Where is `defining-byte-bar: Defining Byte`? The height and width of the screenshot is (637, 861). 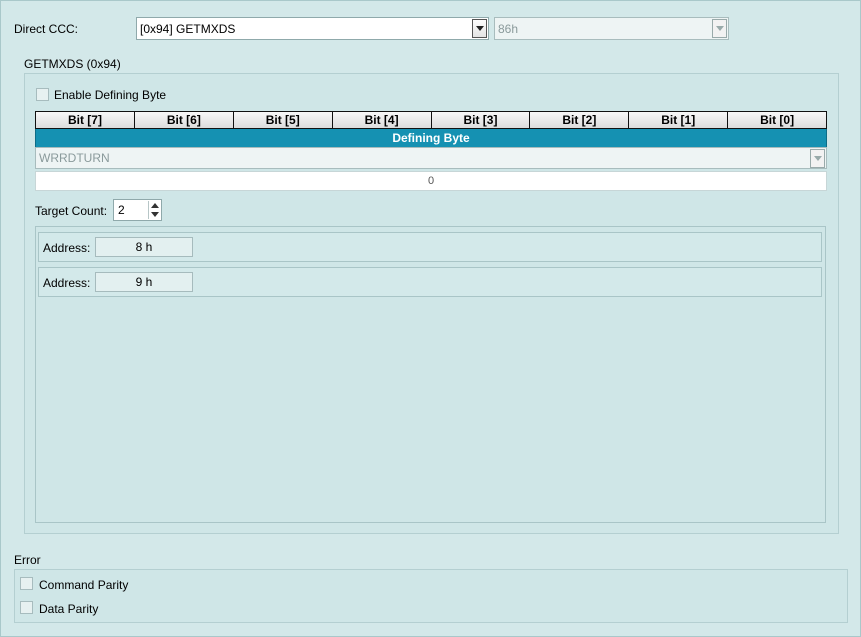
defining-byte-bar: Defining Byte is located at coordinates (431, 138).